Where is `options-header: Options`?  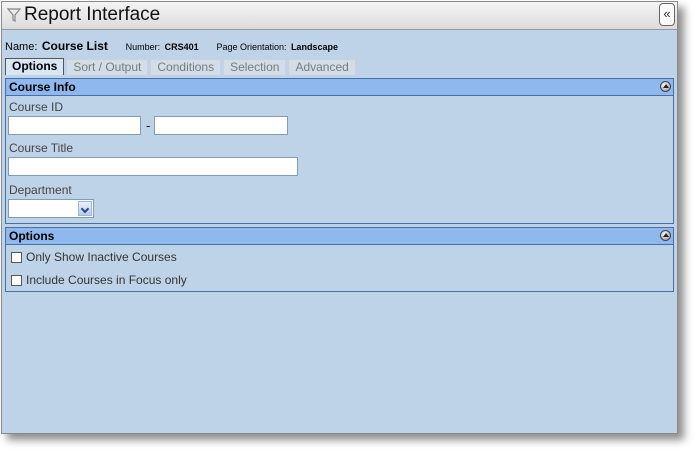 options-header: Options is located at coordinates (339, 236).